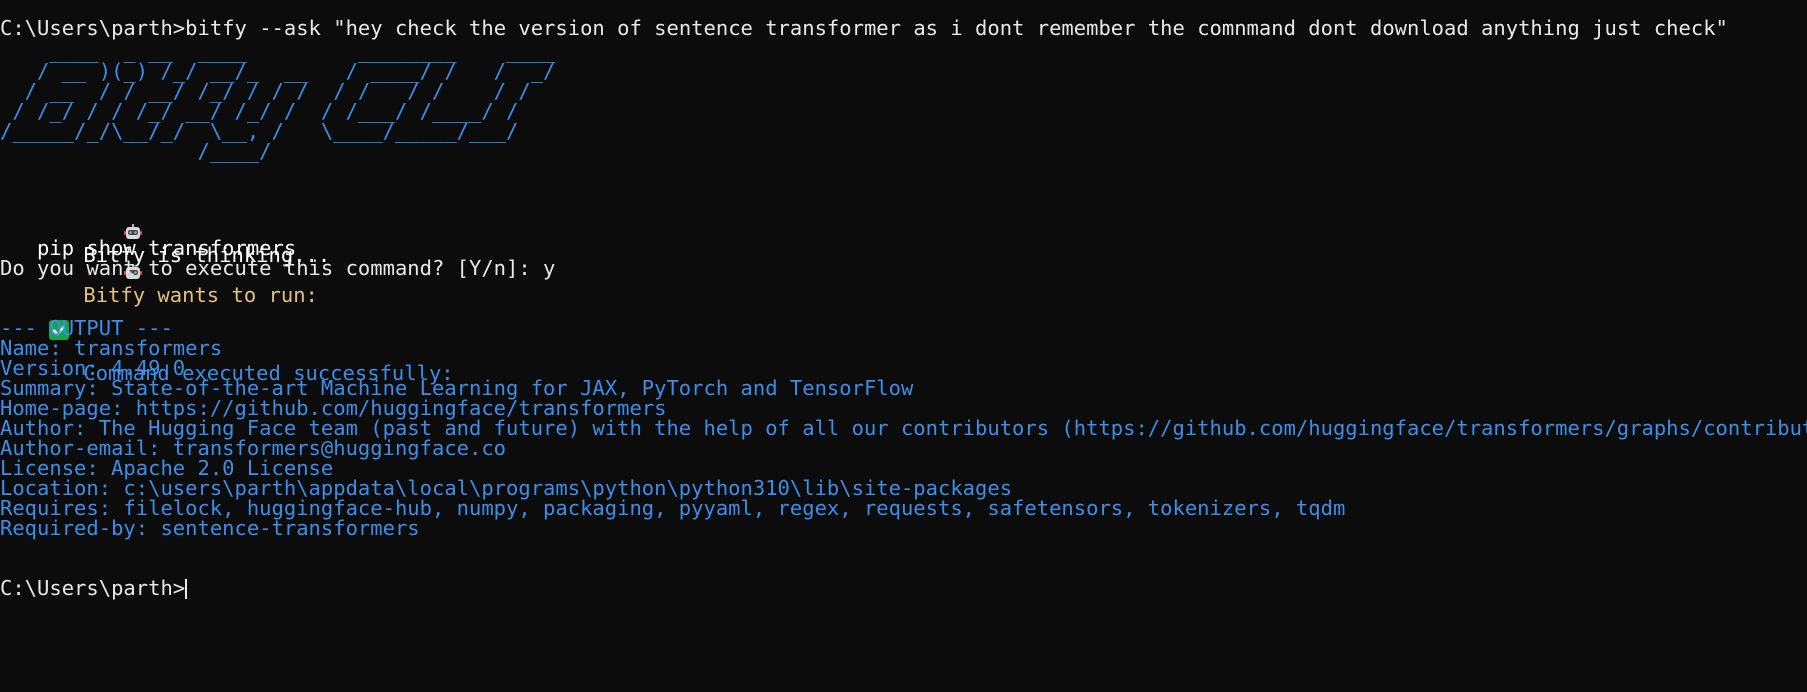 Image resolution: width=1807 pixels, height=692 pixels. What do you see at coordinates (186, 589) in the screenshot?
I see `text-cursor` at bounding box center [186, 589].